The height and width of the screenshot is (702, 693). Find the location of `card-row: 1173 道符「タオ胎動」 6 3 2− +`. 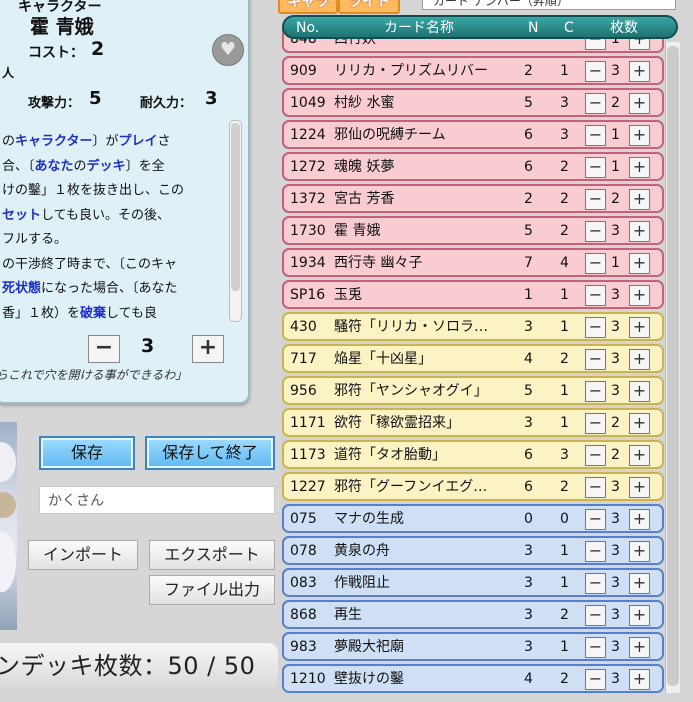

card-row: 1173 道符「タオ胎動」 6 3 2− + is located at coordinates (473, 454).